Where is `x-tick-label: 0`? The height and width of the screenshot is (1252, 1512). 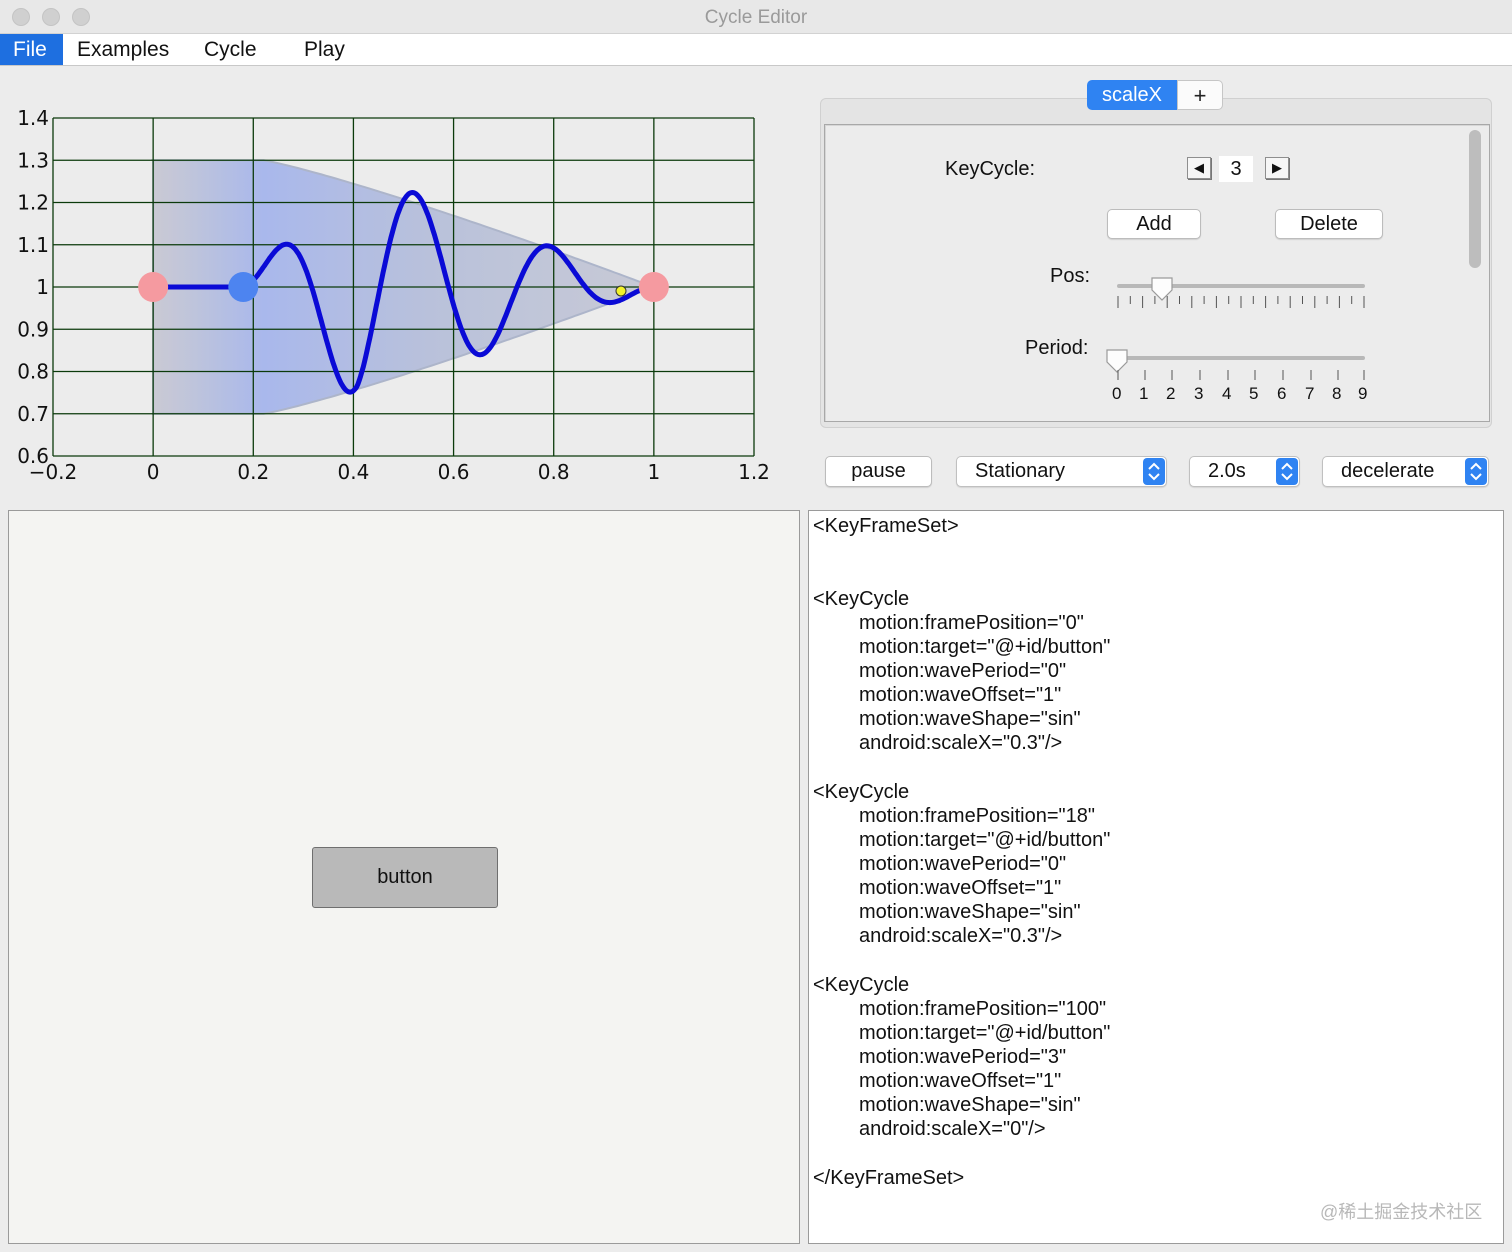 x-tick-label: 0 is located at coordinates (153, 472).